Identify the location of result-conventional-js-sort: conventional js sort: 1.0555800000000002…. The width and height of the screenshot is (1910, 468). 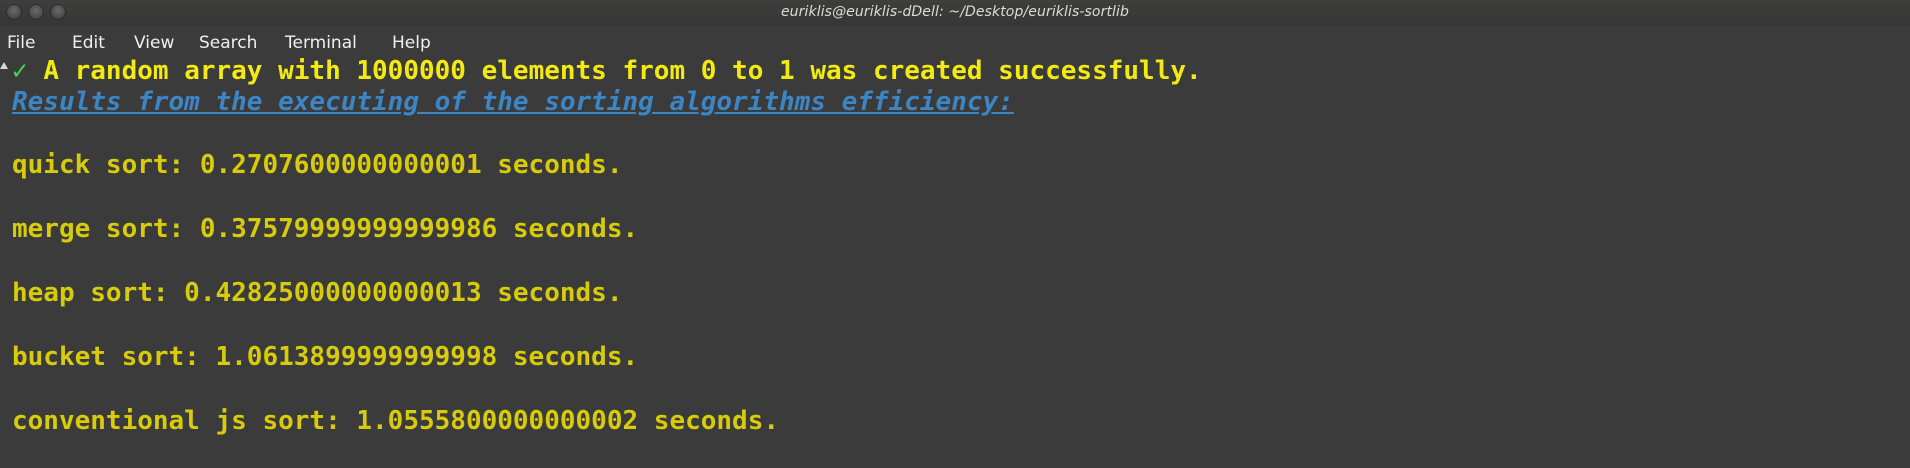
(396, 421).